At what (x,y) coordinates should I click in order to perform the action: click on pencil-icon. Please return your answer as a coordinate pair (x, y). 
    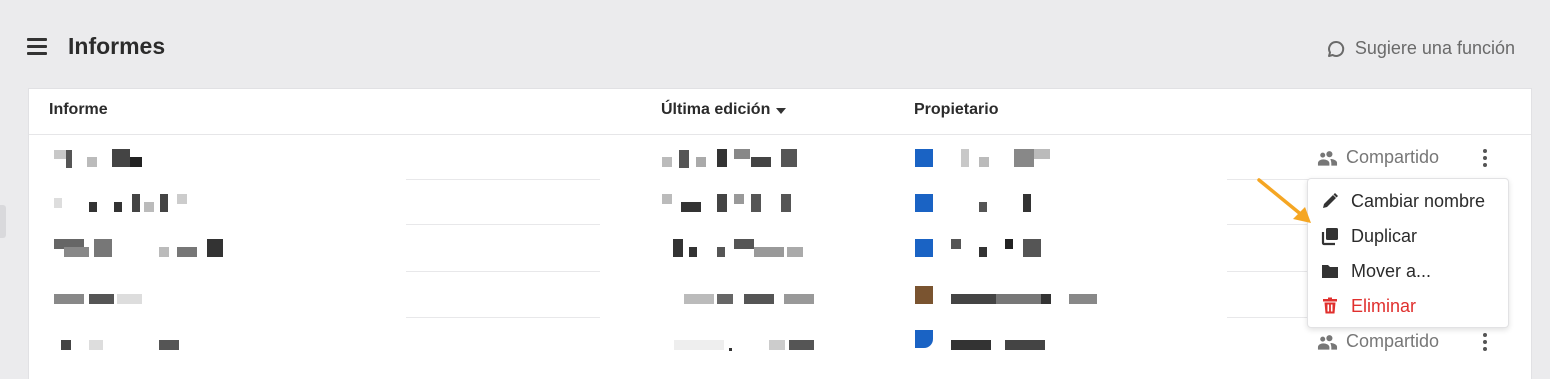
    Looking at the image, I should click on (1330, 200).